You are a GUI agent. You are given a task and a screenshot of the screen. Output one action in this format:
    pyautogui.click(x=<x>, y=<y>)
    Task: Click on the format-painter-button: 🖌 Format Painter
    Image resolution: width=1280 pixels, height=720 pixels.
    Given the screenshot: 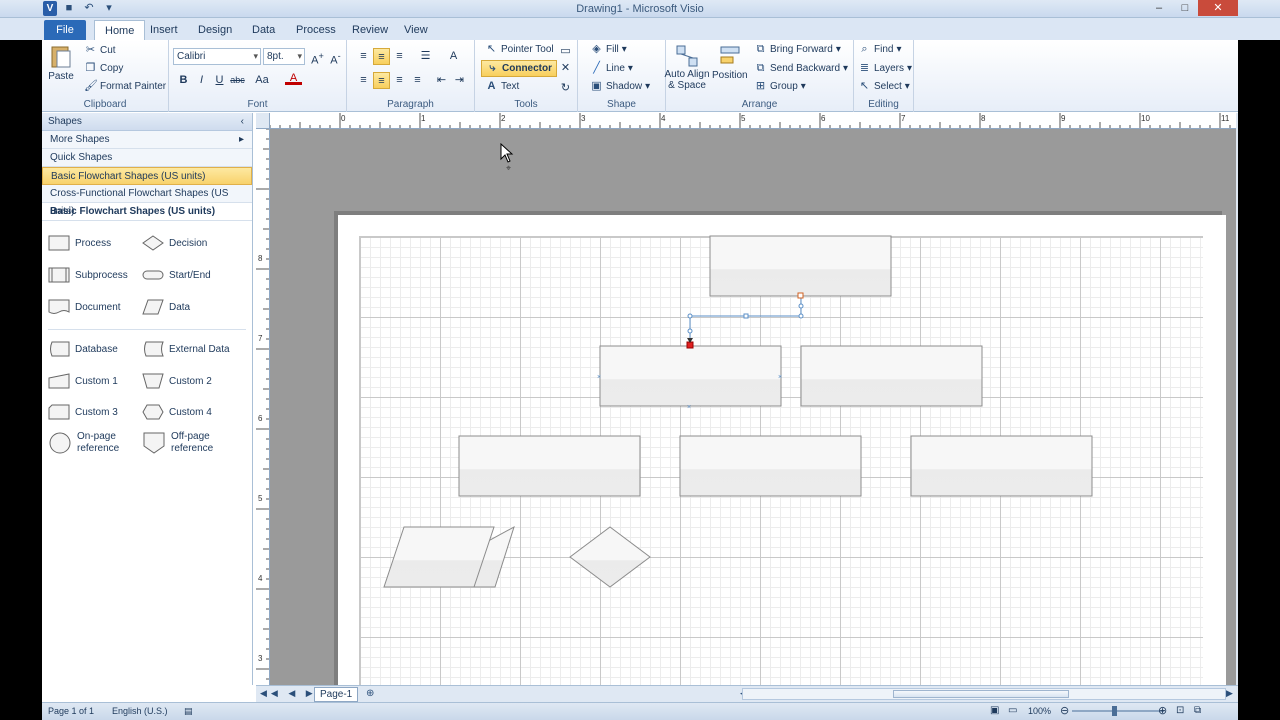 What is the action you would take?
    pyautogui.click(x=125, y=86)
    